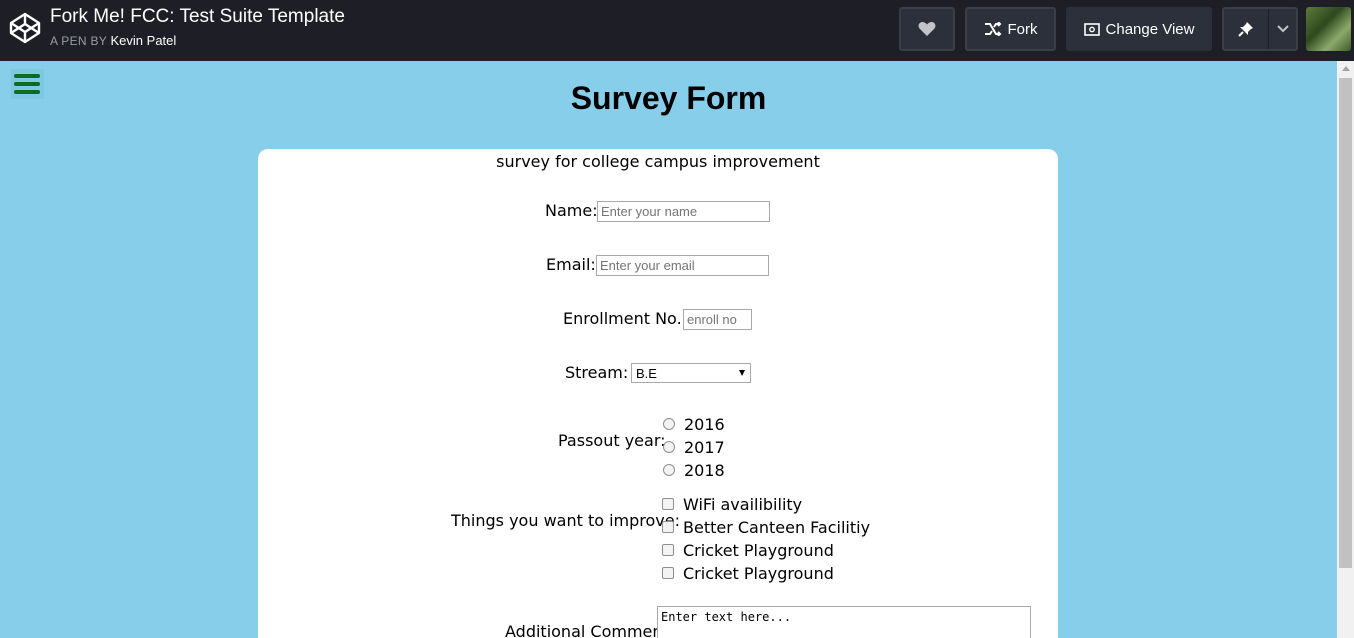  Describe the element at coordinates (144, 40) in the screenshot. I see `pen-author-link: Kevin Patel` at that location.